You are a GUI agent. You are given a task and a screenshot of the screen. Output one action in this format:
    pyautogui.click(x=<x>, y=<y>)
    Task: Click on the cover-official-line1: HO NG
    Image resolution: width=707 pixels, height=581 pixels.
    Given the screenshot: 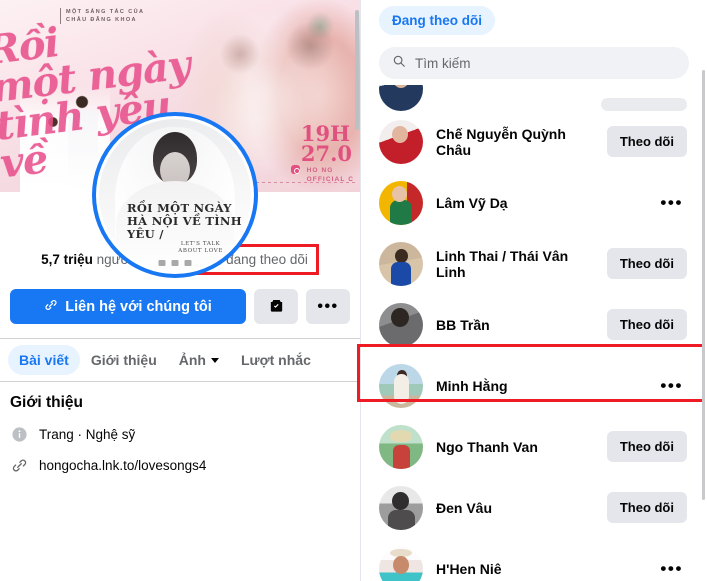 What is the action you would take?
    pyautogui.click(x=320, y=170)
    